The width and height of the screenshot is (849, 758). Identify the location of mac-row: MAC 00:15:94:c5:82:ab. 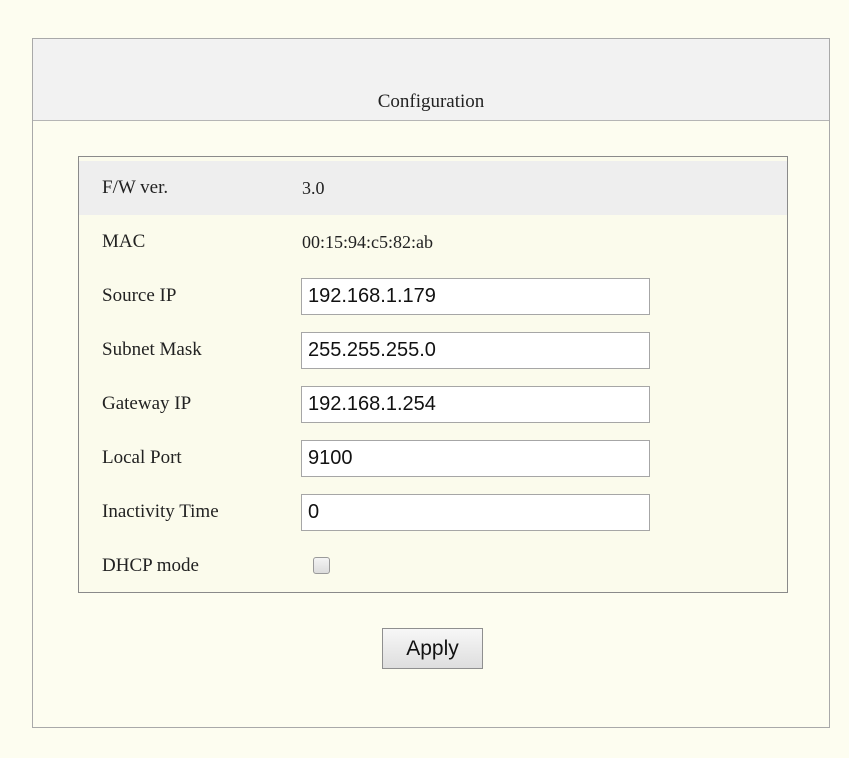
(433, 242).